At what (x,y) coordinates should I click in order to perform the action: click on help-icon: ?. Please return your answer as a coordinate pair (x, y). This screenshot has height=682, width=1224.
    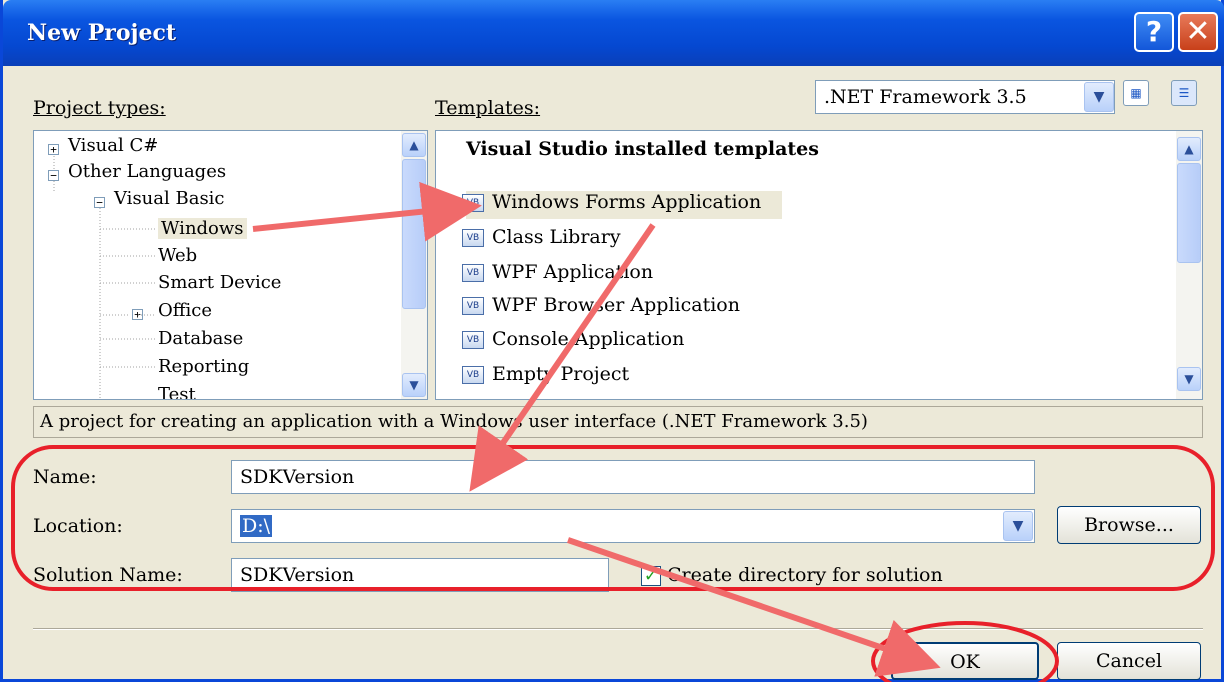
    Looking at the image, I should click on (1154, 31).